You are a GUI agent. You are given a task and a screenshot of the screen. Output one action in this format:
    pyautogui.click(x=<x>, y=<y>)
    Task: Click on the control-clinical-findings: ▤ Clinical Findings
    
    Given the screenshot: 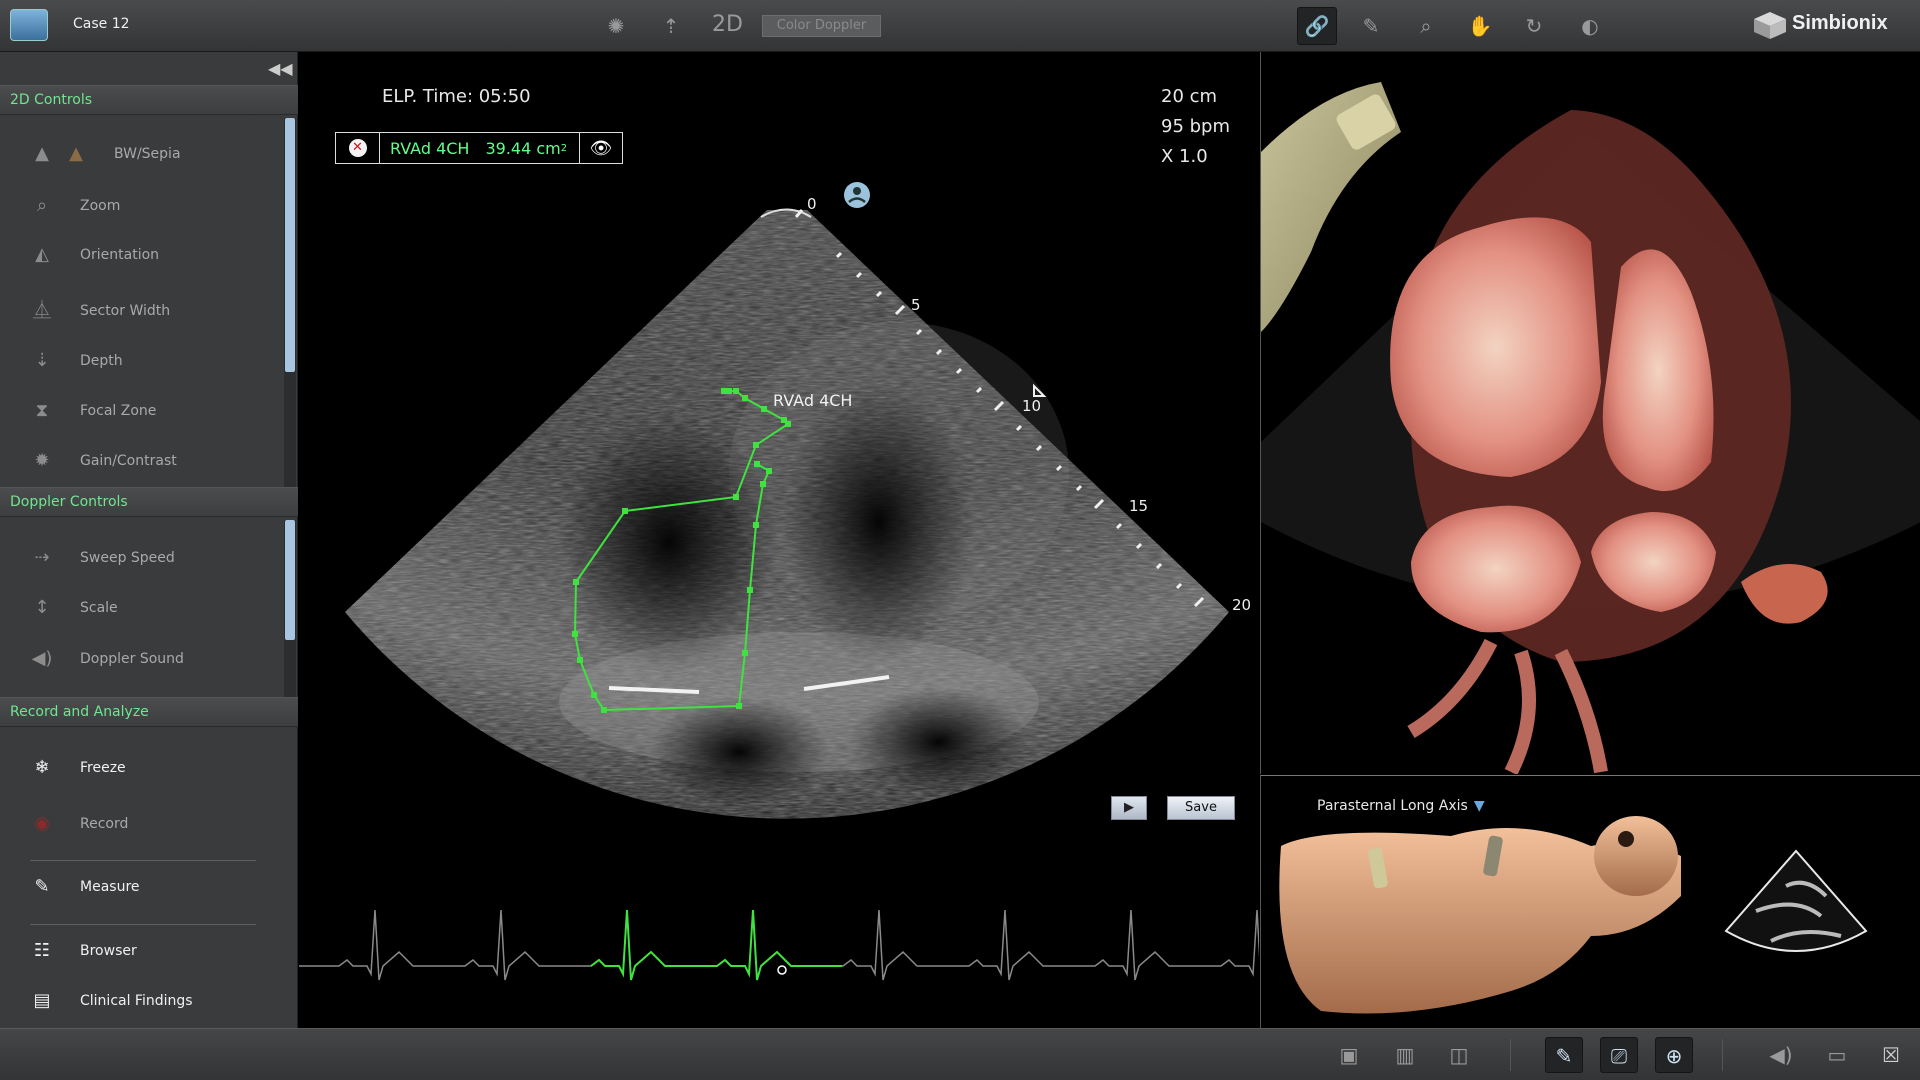 What is the action you would take?
    pyautogui.click(x=111, y=1001)
    